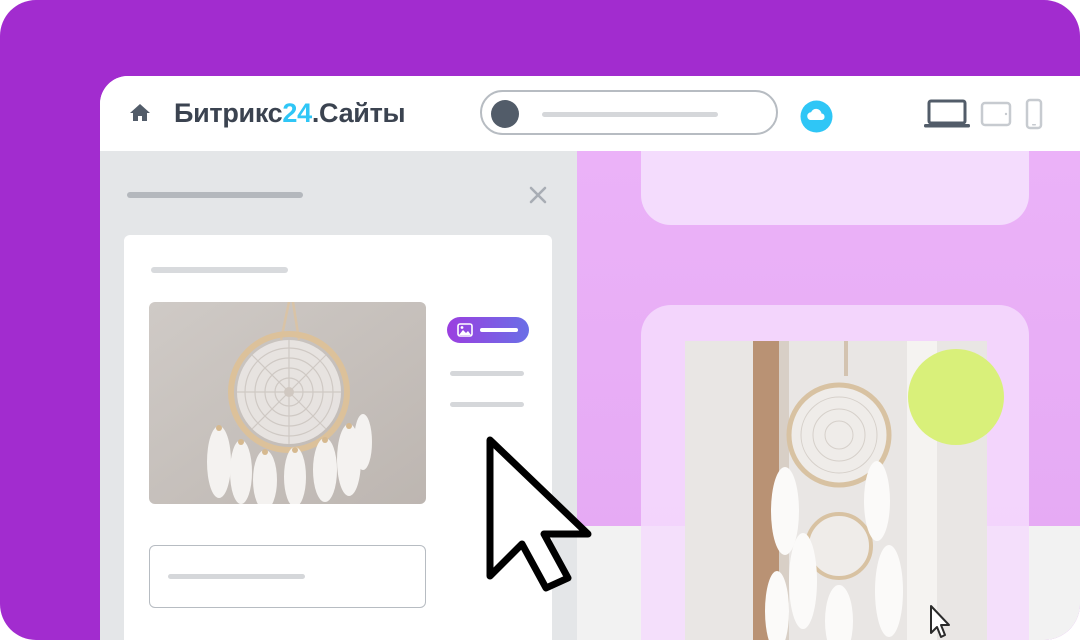  Describe the element at coordinates (236, 576) in the screenshot. I see `input-placeholder-line` at that location.